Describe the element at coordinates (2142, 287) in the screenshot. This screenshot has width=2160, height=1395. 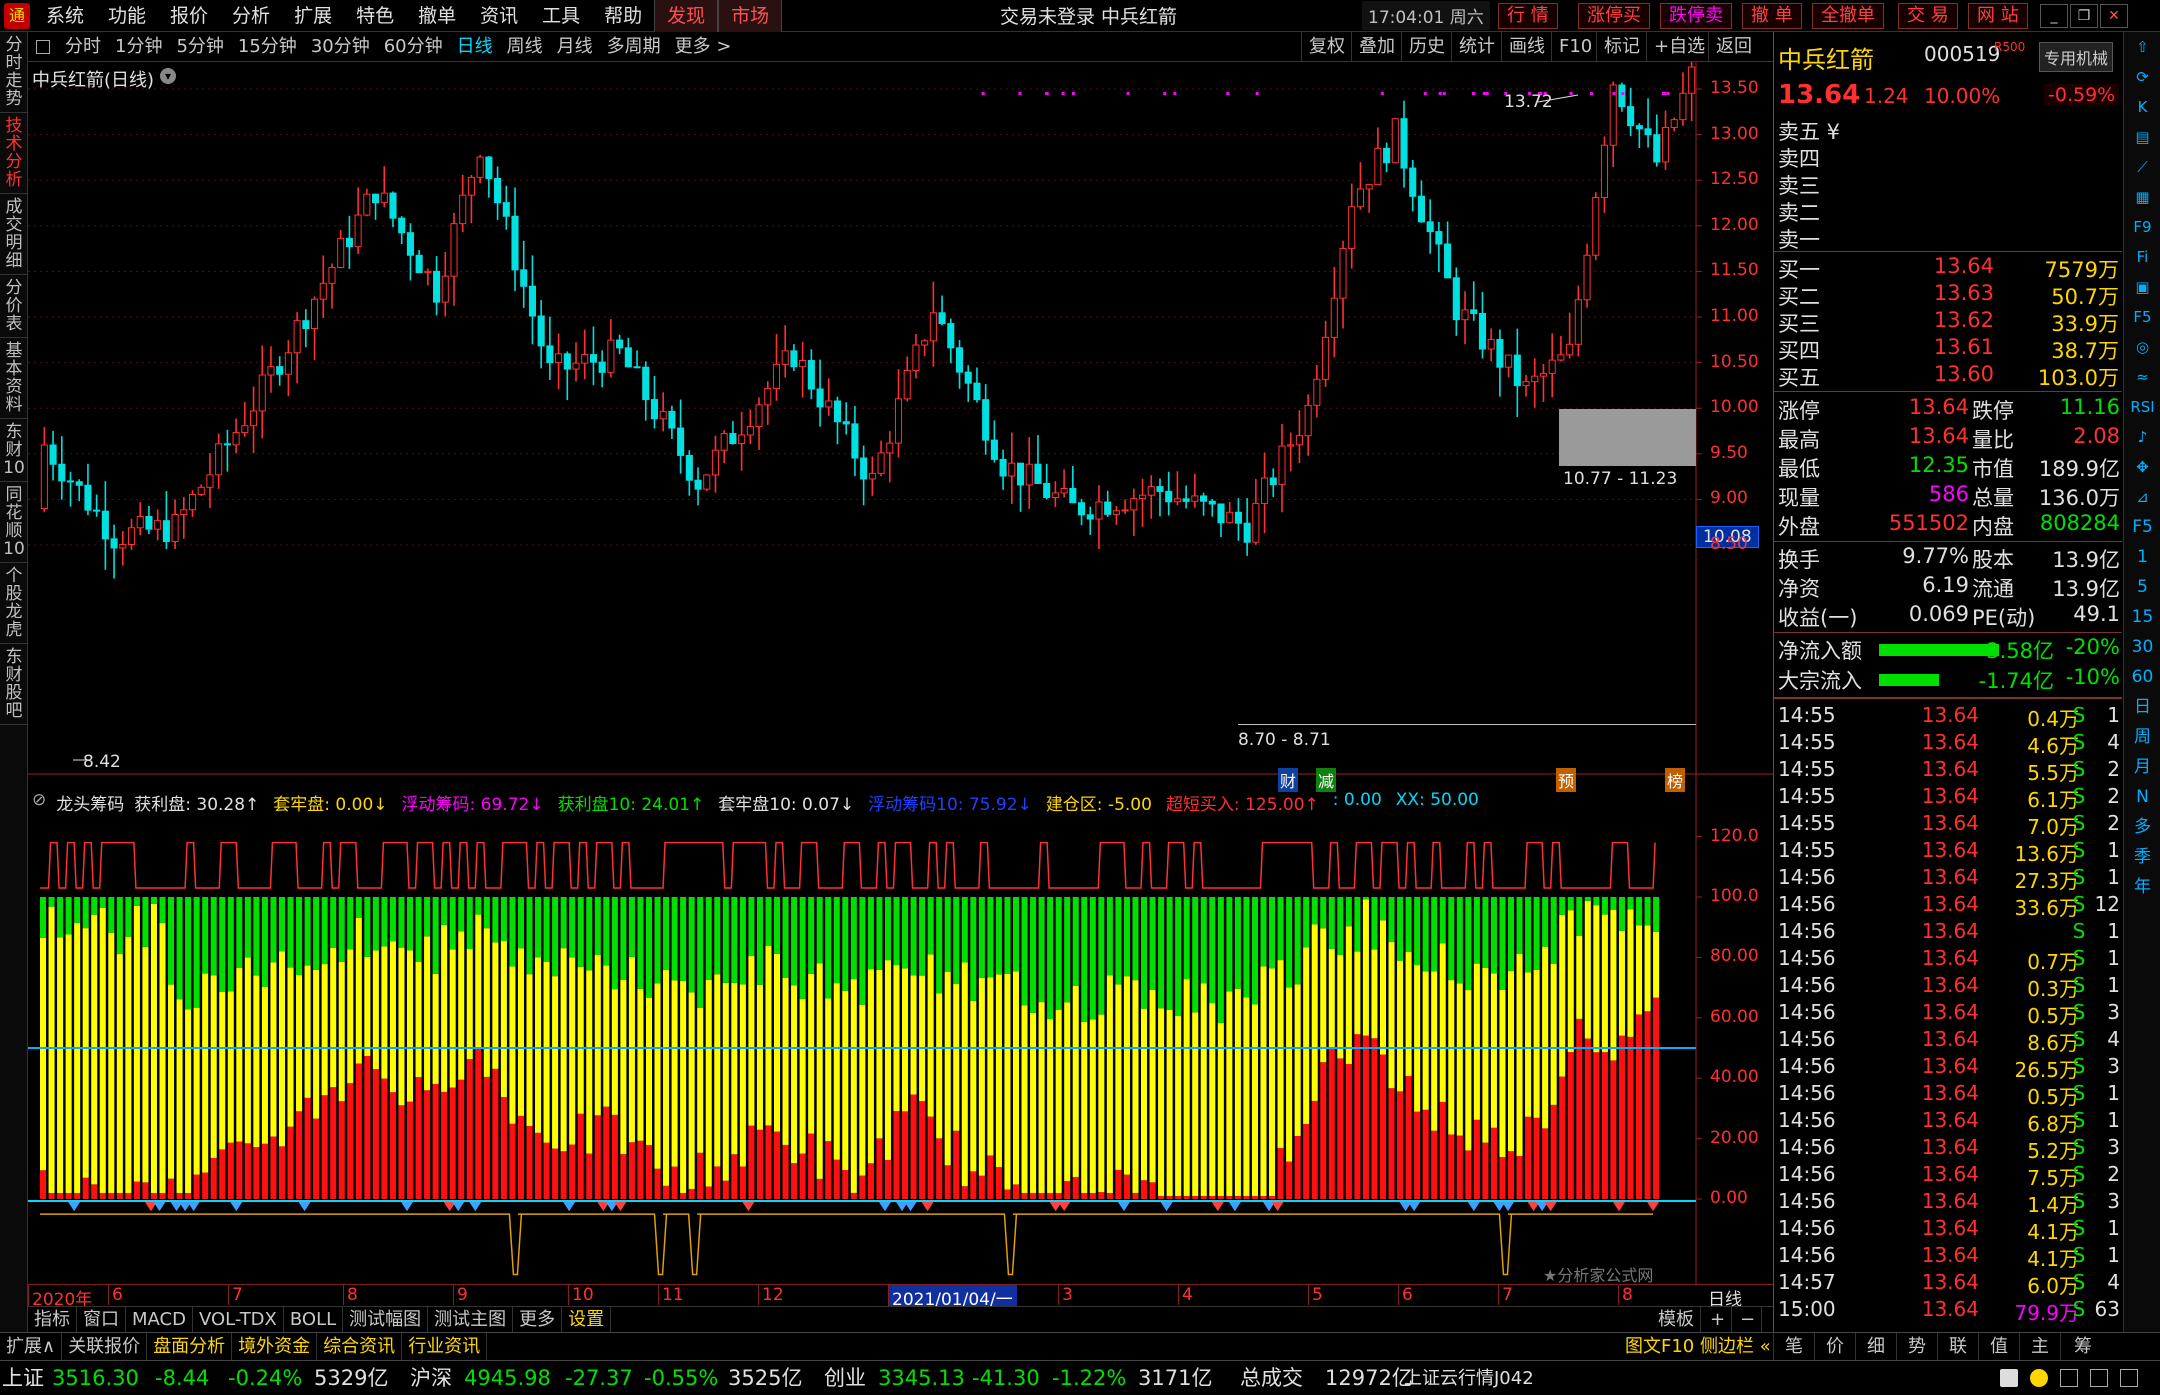
I see `doc-icon: ▣` at that location.